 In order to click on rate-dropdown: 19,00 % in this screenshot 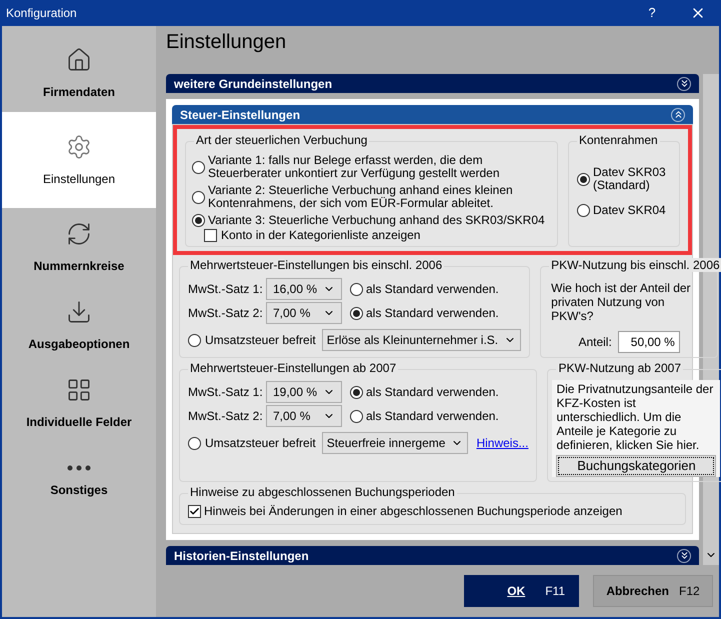, I will do `click(304, 392)`.